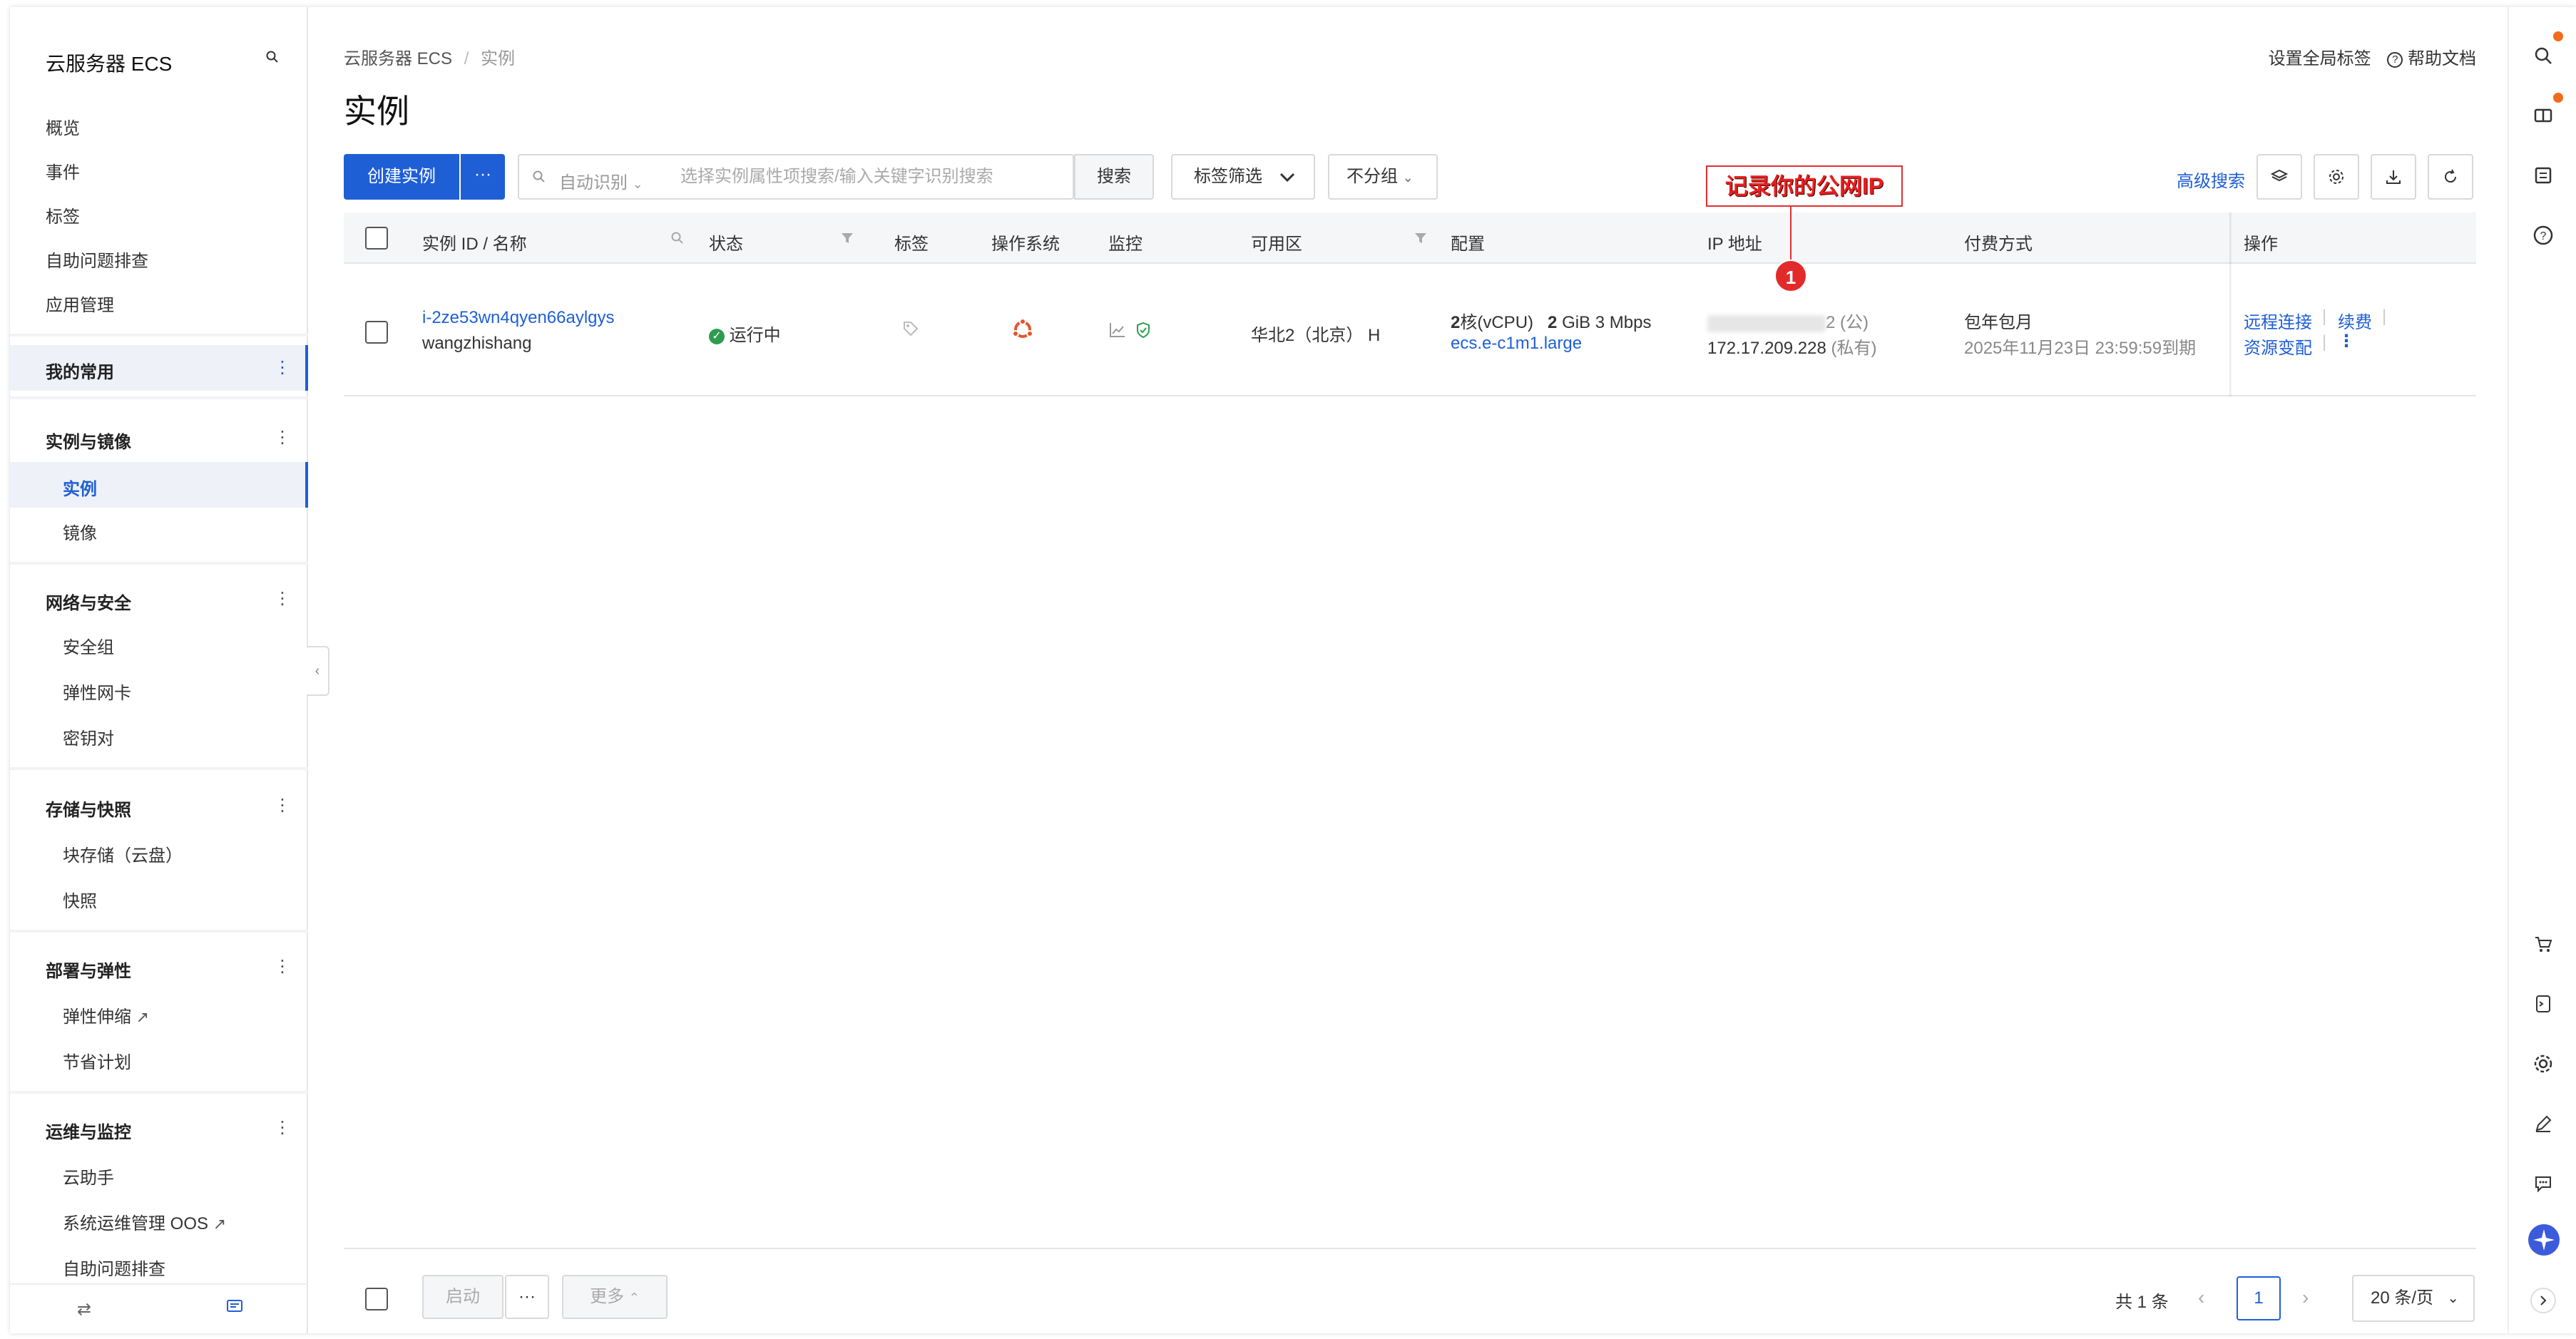 This screenshot has width=2576, height=1339. What do you see at coordinates (1999, 322) in the screenshot?
I see `billing-type: 包年包月` at bounding box center [1999, 322].